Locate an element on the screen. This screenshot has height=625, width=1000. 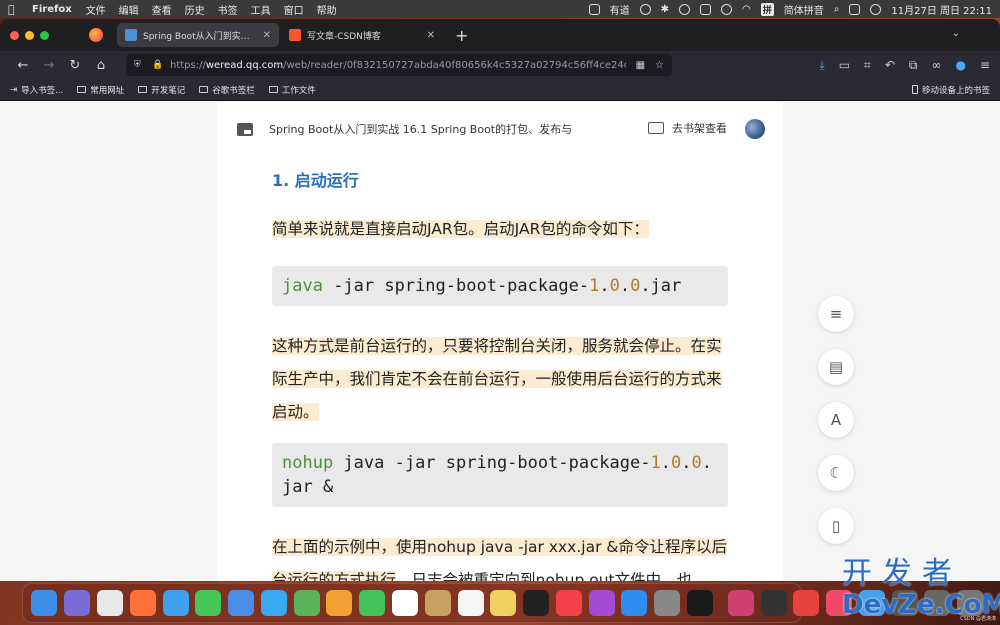
user-icon is located at coordinates (727, 9).